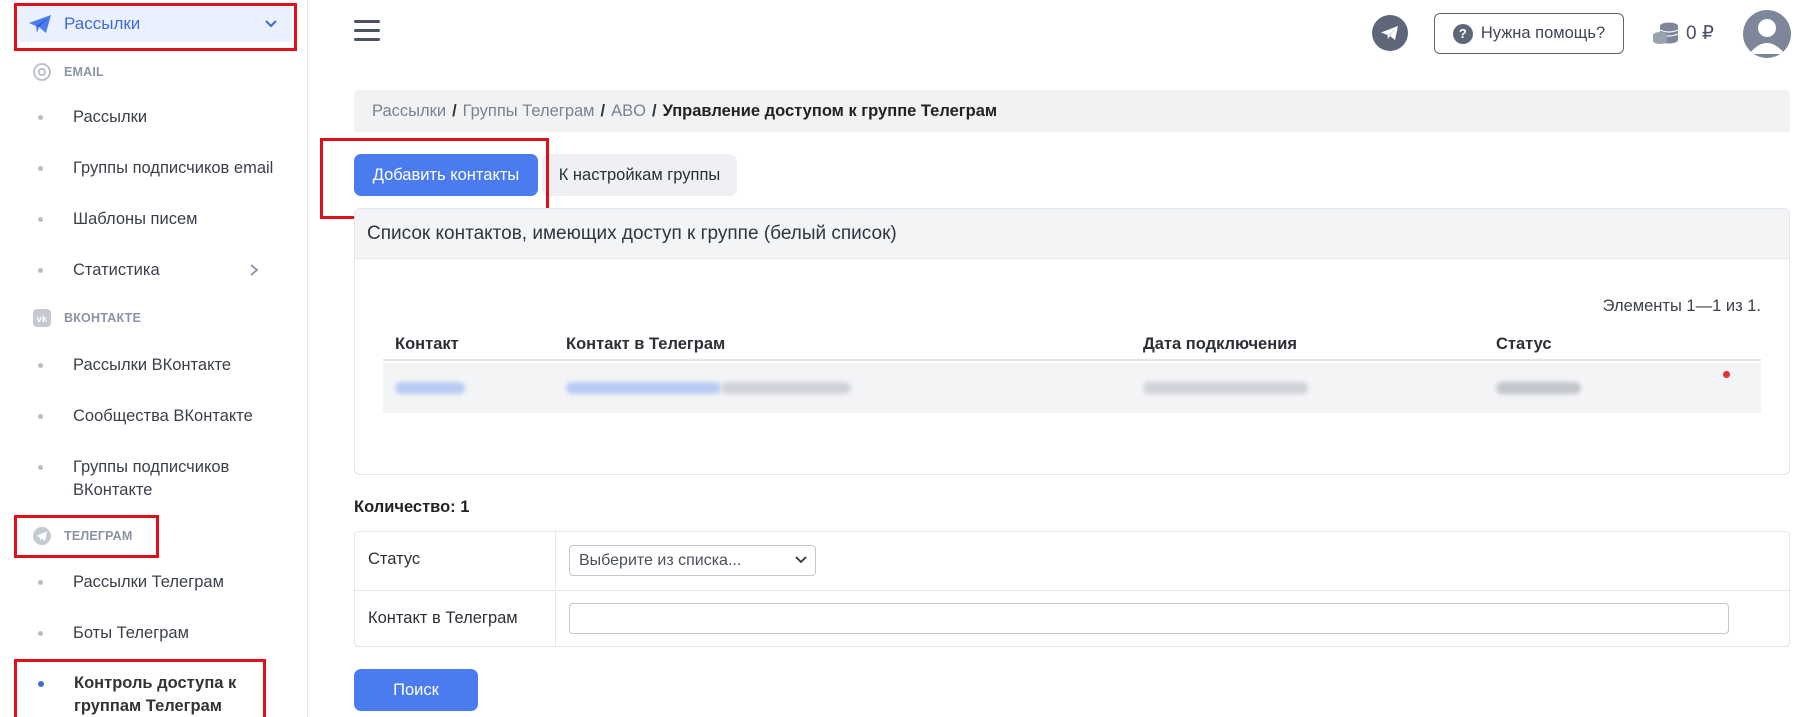 This screenshot has height=717, width=1805. I want to click on sidebar-item-label: Шаблоны писем, so click(135, 219).